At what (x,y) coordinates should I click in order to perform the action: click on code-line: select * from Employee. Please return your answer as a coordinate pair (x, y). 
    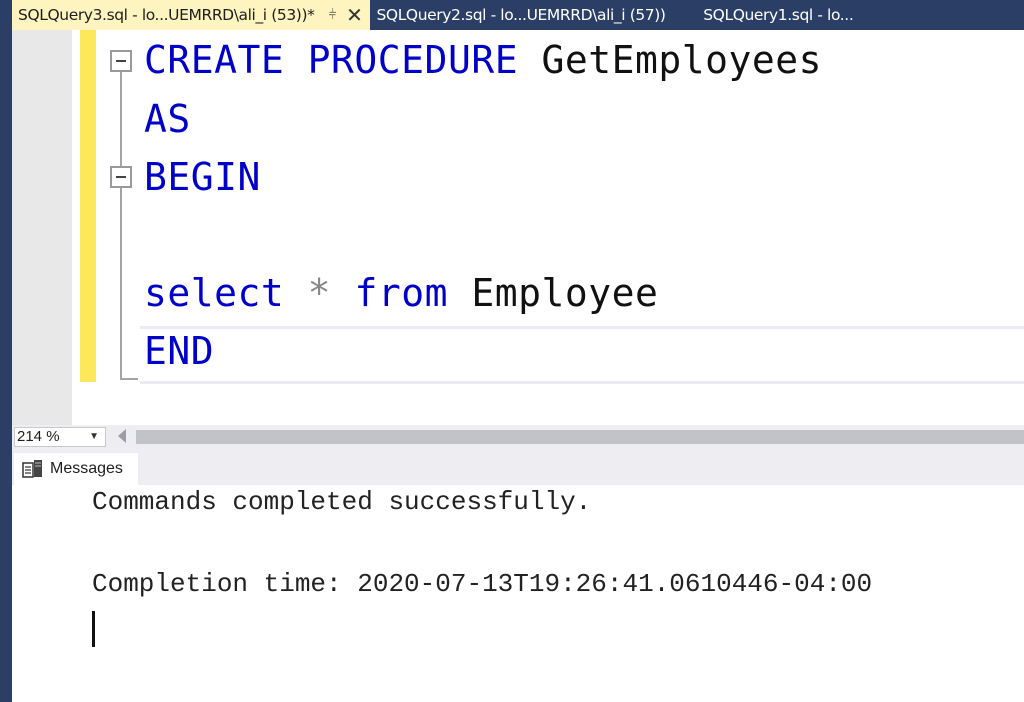
    Looking at the image, I should click on (401, 293).